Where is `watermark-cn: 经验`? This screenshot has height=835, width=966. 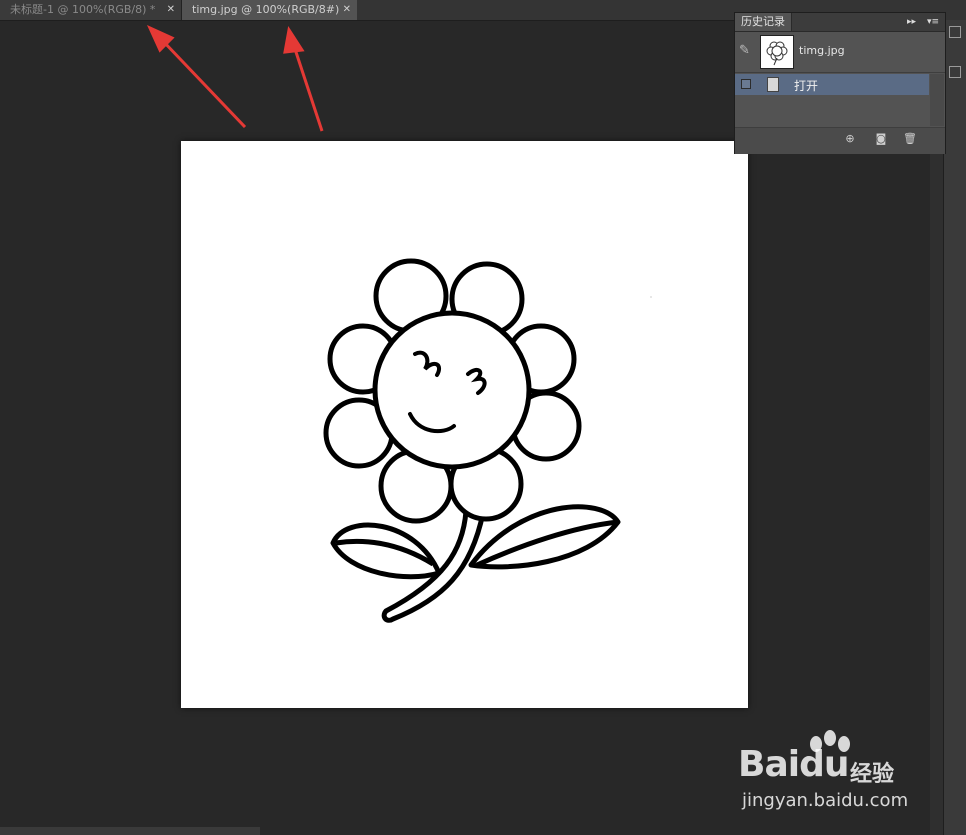 watermark-cn: 经验 is located at coordinates (872, 774).